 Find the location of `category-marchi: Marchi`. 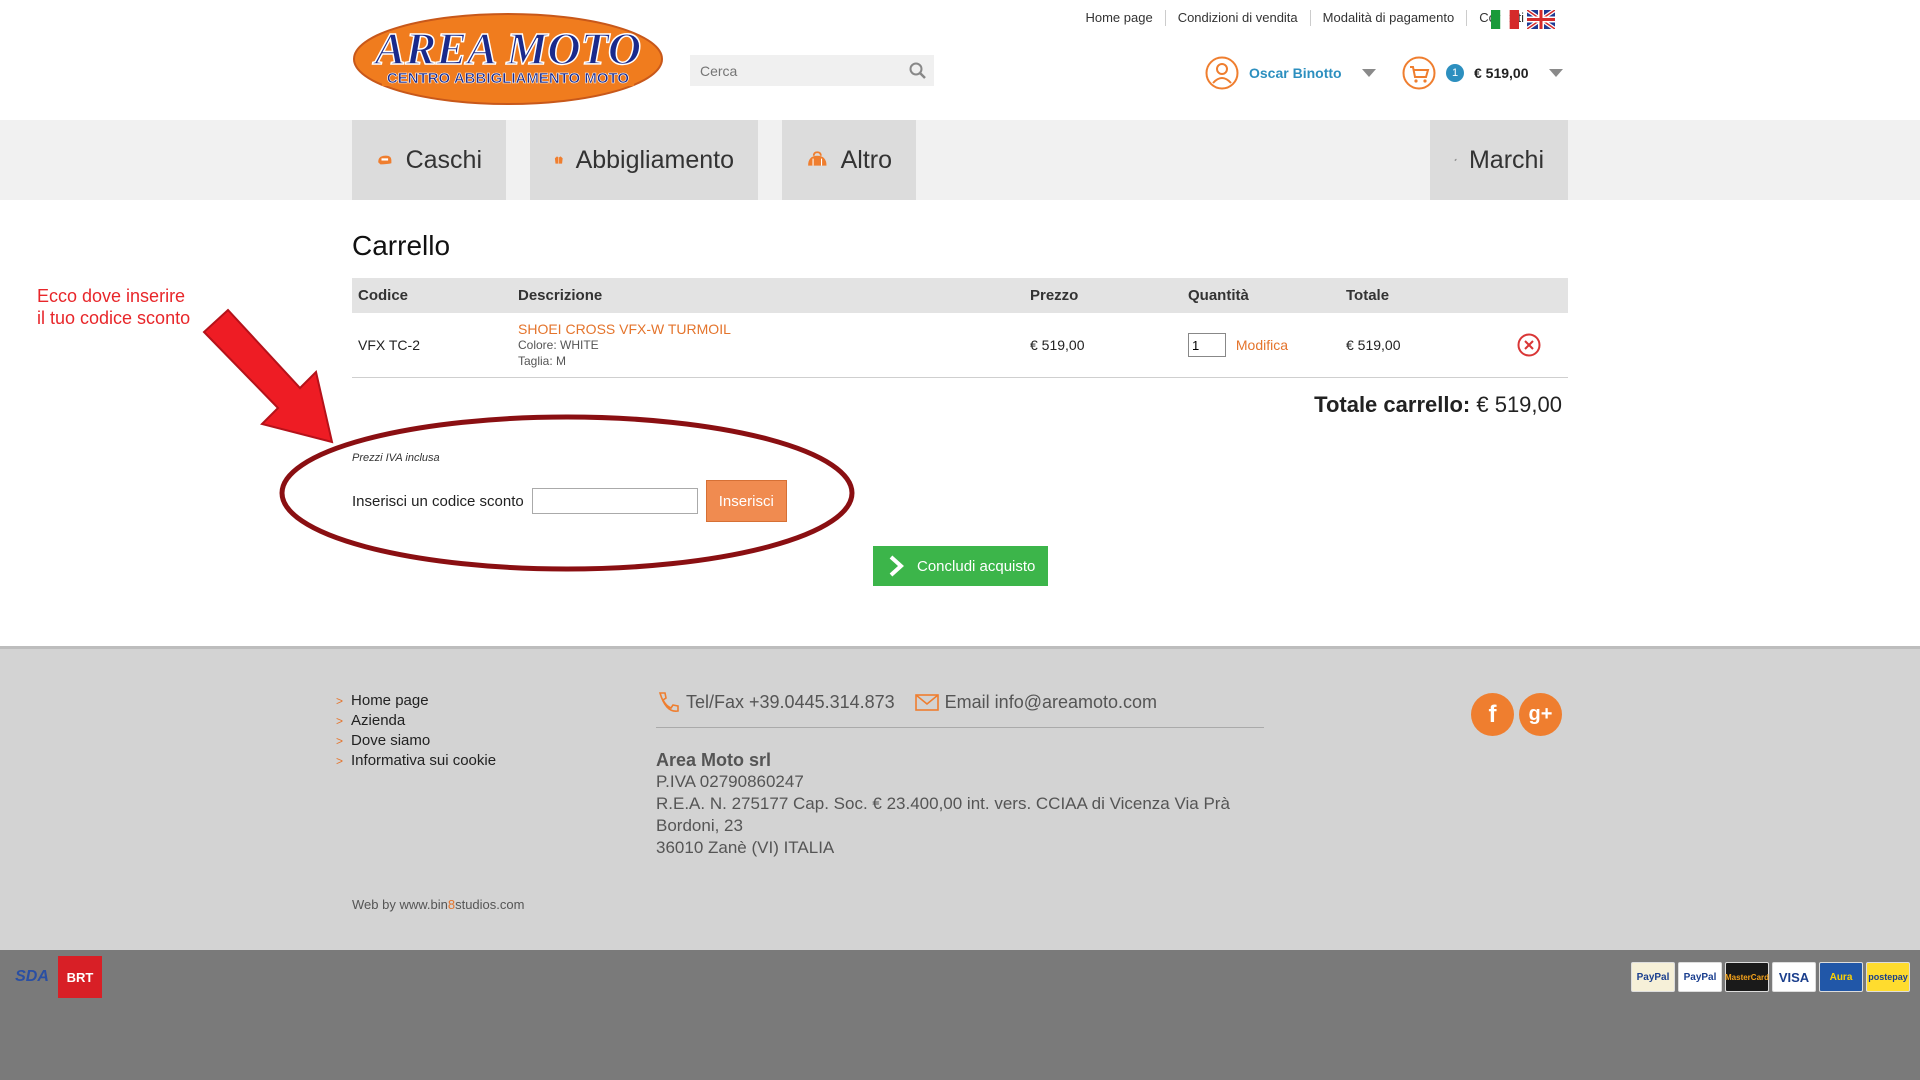

category-marchi: Marchi is located at coordinates (1499, 160).